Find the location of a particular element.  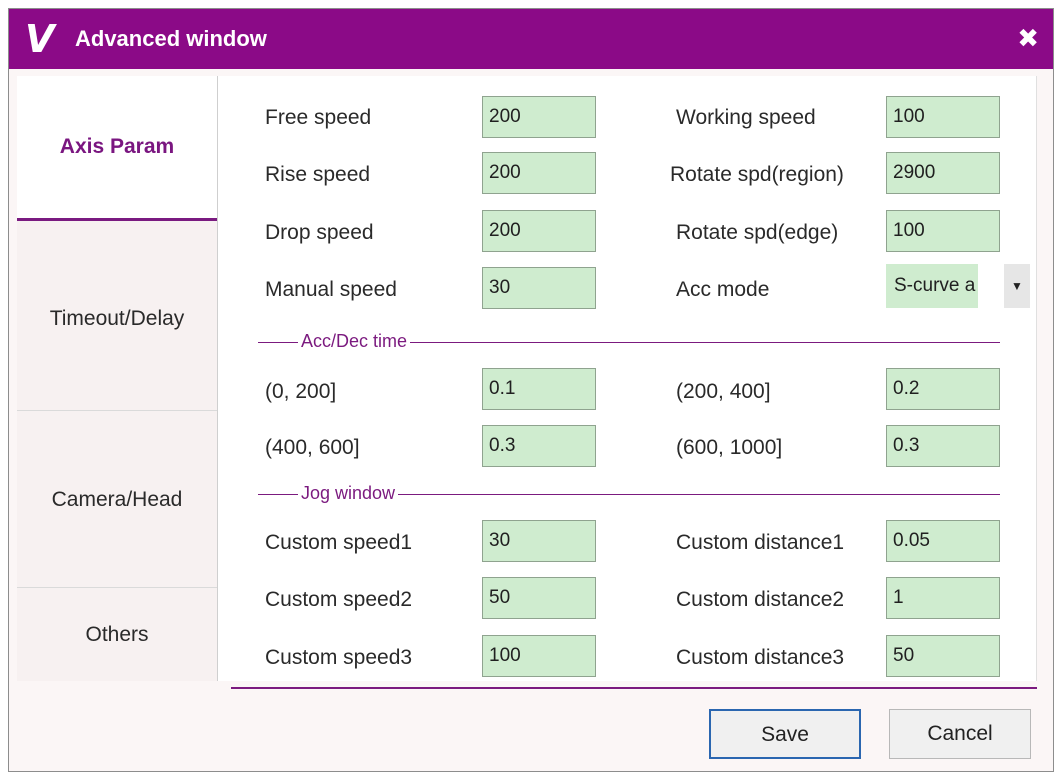

title-bar: V Advanced window ✖ is located at coordinates (531, 39).